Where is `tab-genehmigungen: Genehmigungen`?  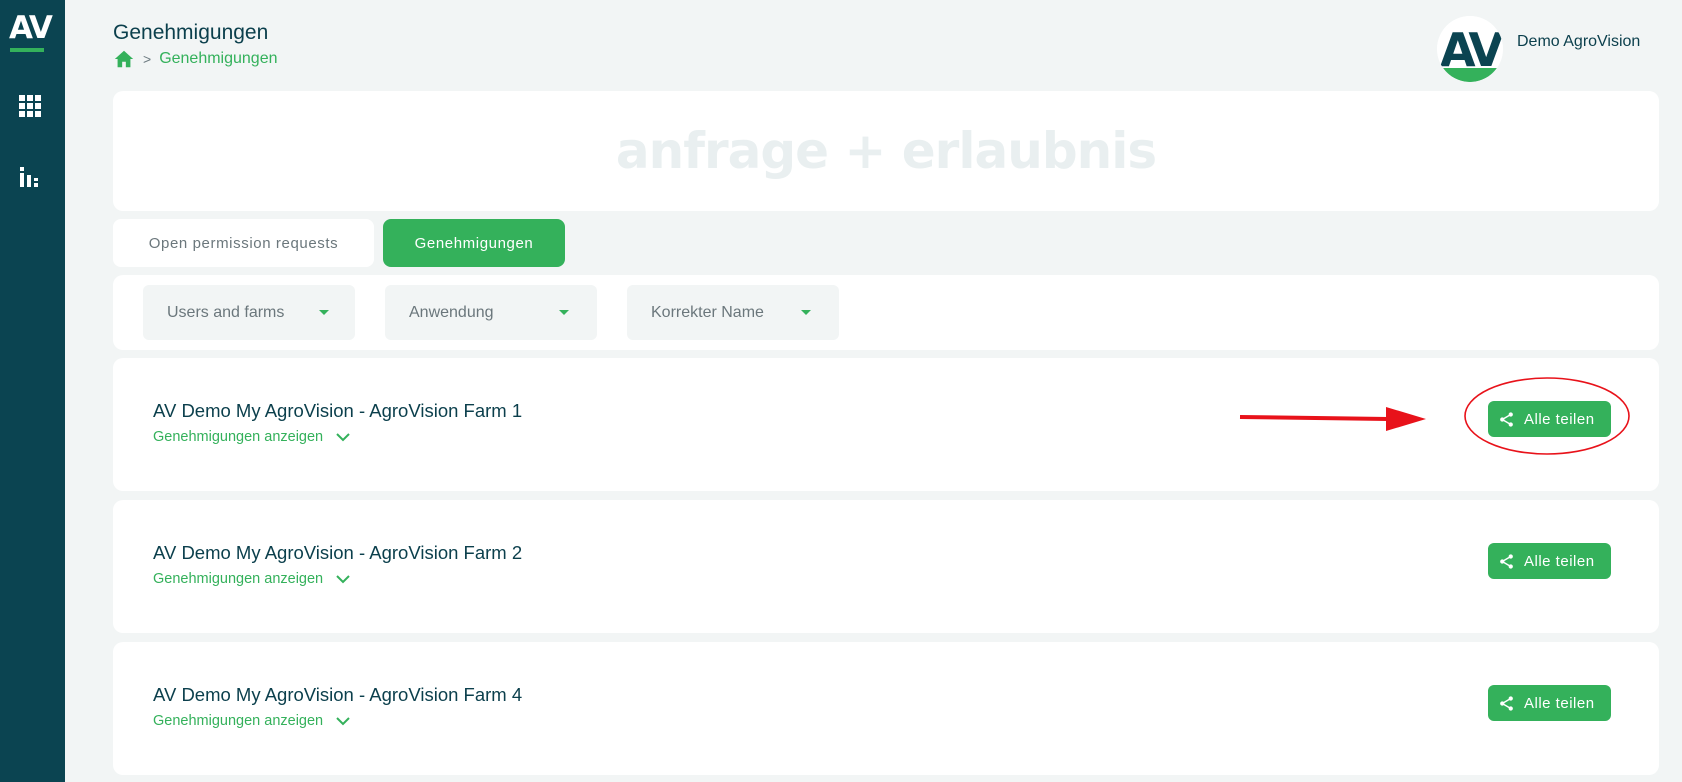
tab-genehmigungen: Genehmigungen is located at coordinates (474, 243).